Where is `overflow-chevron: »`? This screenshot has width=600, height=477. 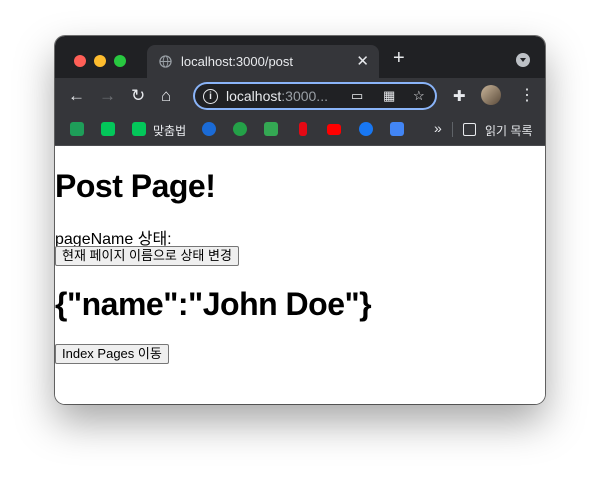
overflow-chevron: » is located at coordinates (438, 128).